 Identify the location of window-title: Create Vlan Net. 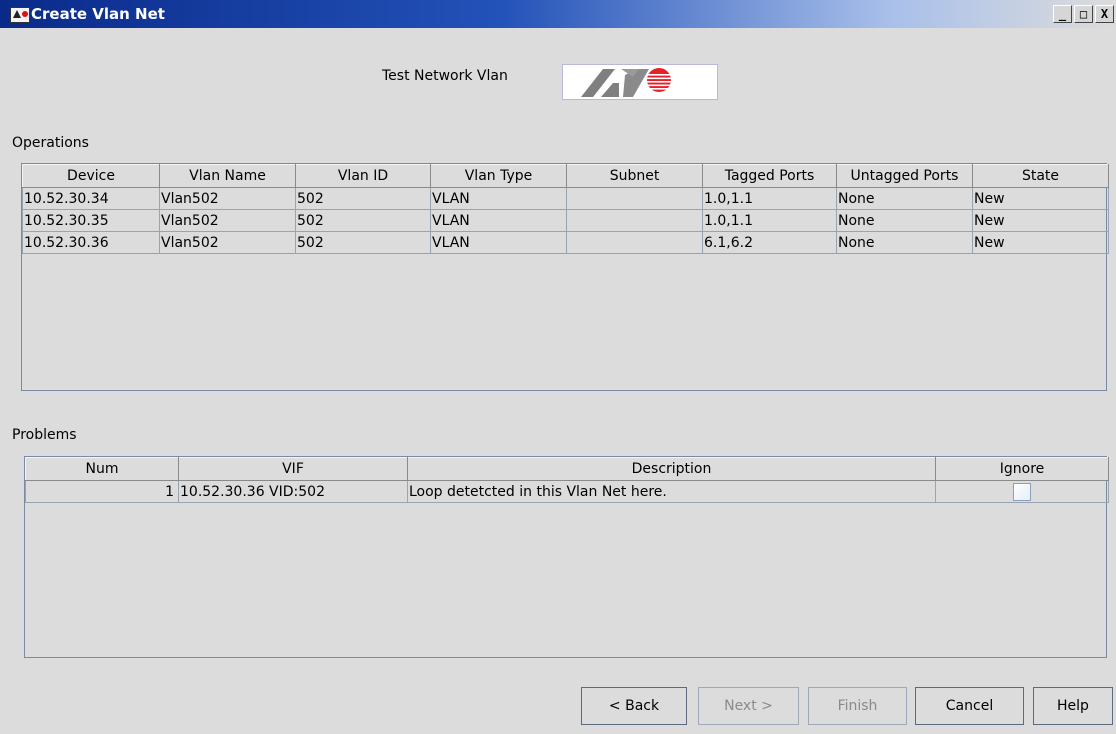
(98, 14).